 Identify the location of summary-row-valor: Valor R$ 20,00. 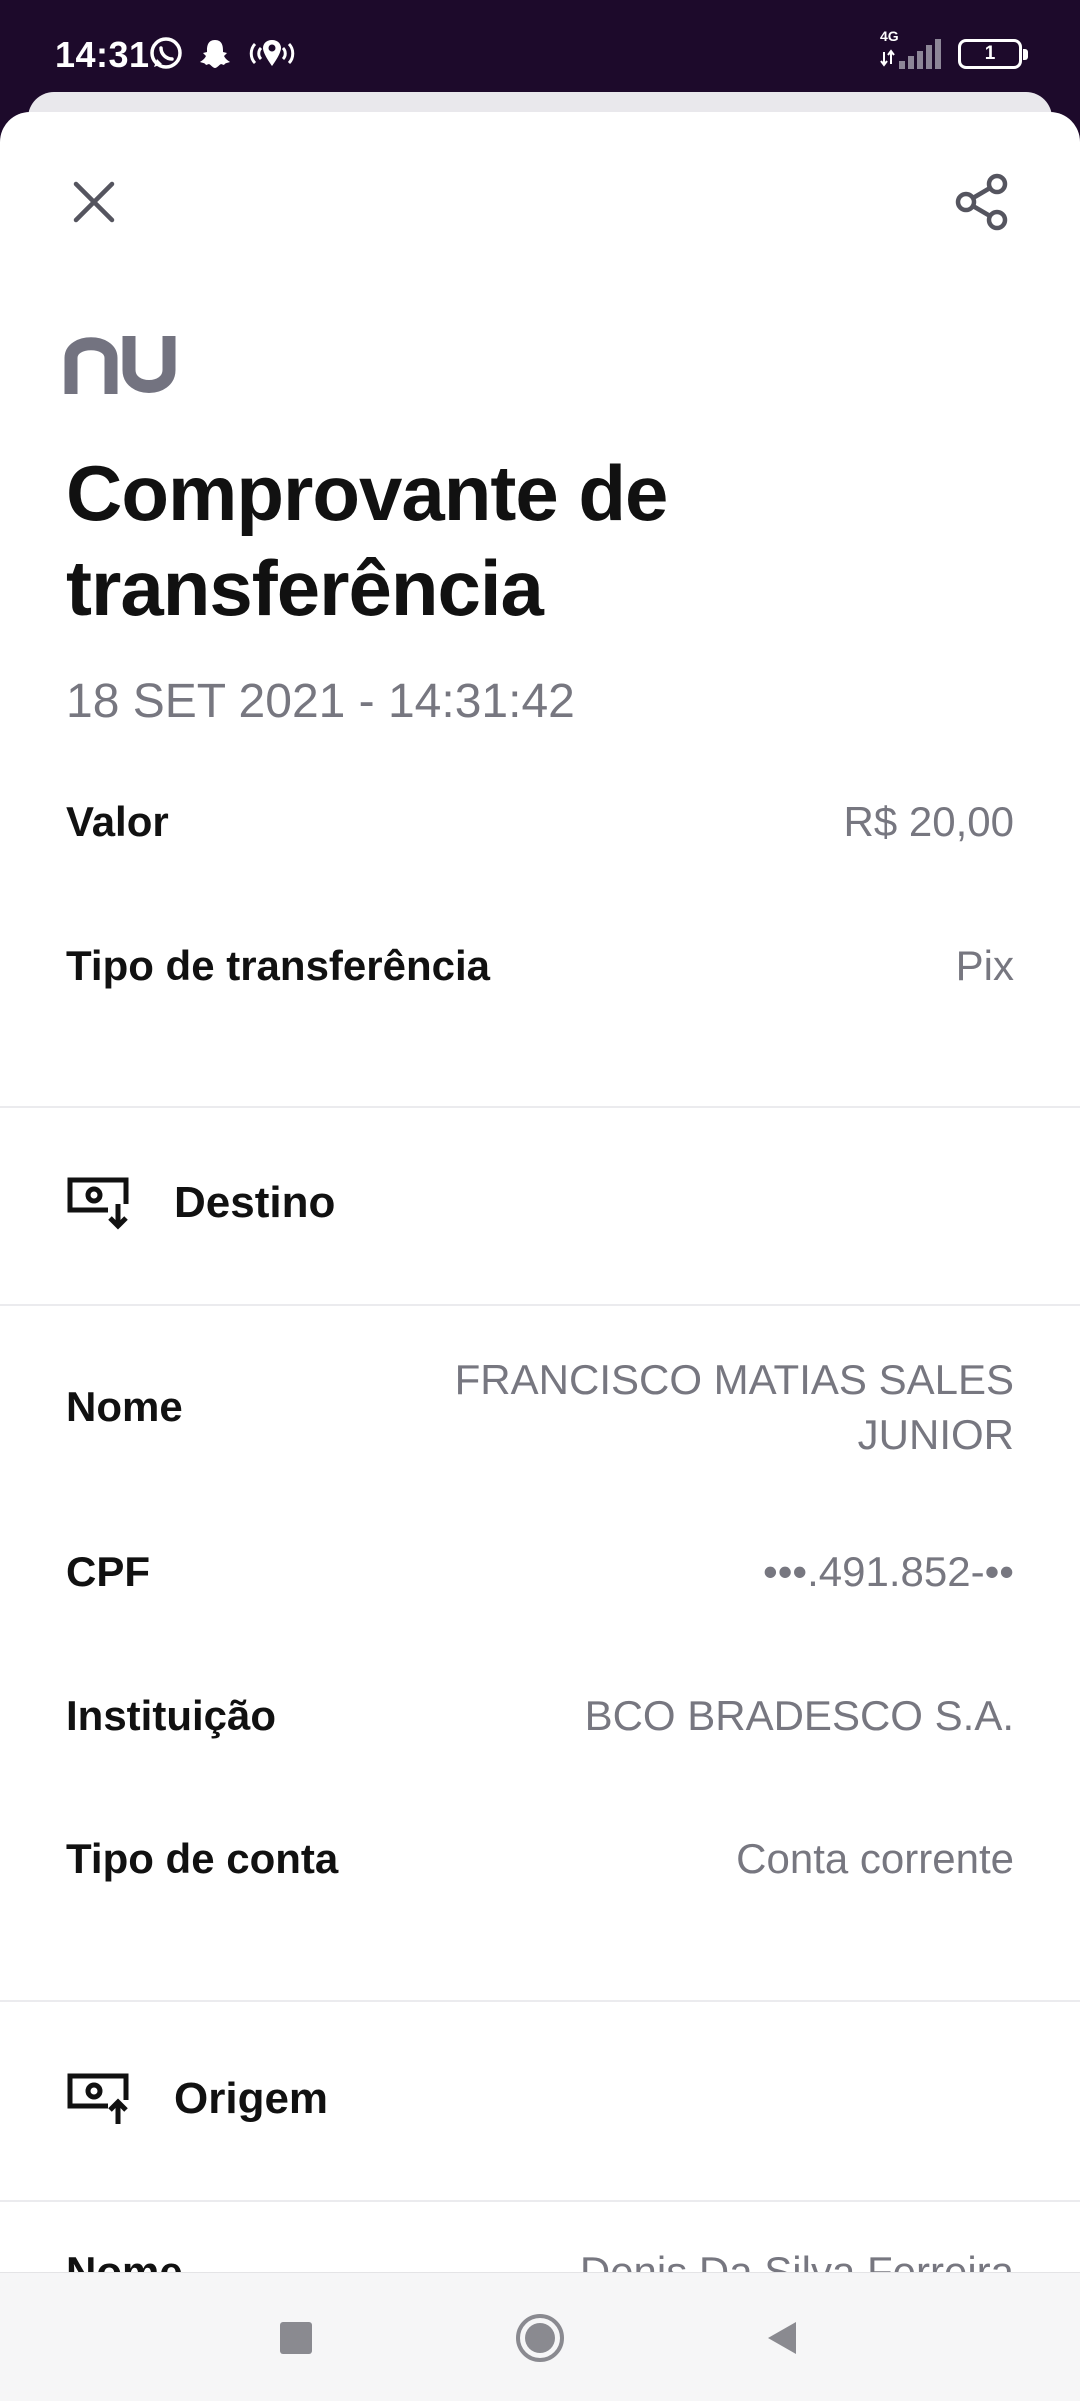
(540, 822).